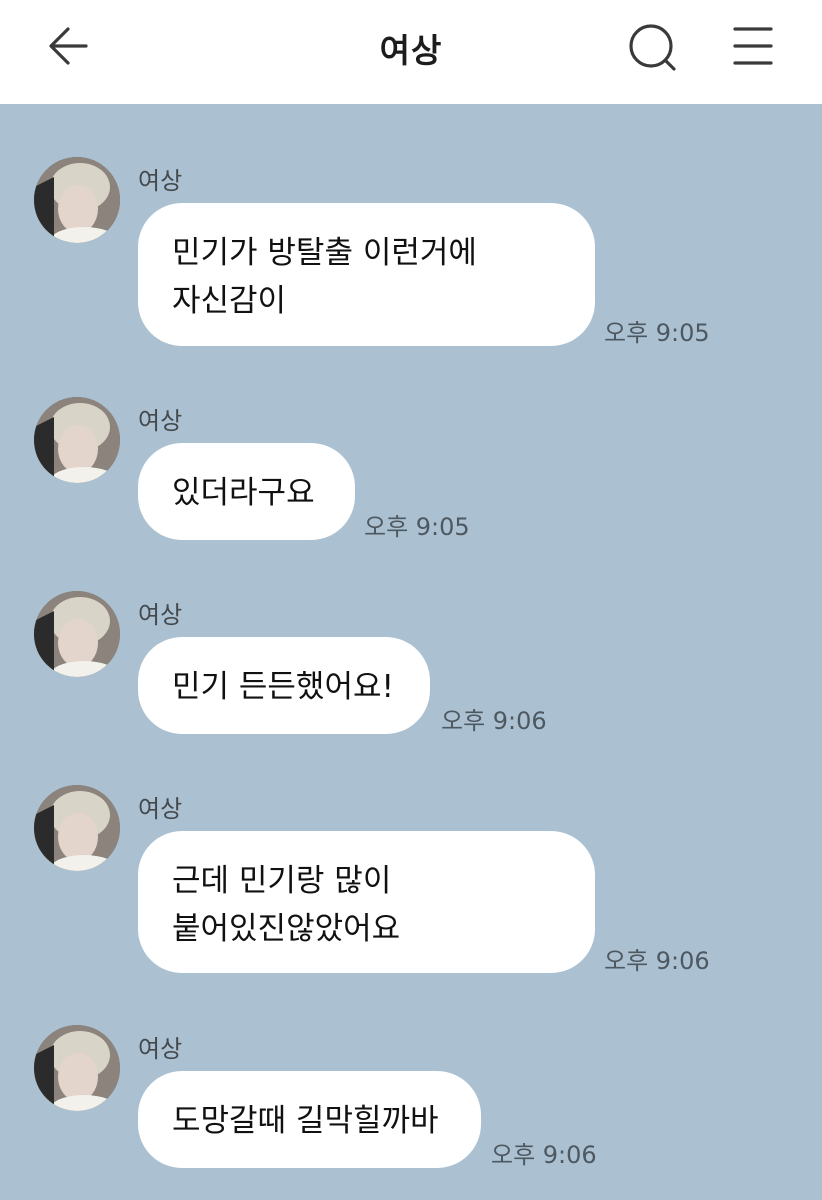 This screenshot has height=1200, width=822. Describe the element at coordinates (309, 1119) in the screenshot. I see `message-bubble: 도망갈때 길막힐까바` at that location.